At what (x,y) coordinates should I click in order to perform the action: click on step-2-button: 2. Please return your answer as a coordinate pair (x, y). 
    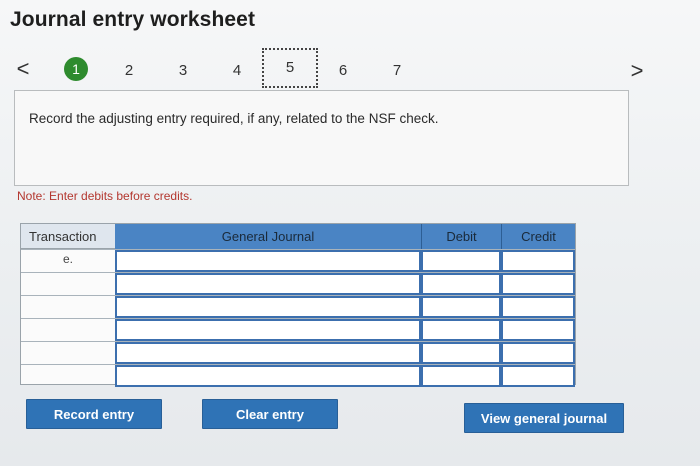
    Looking at the image, I should click on (129, 71).